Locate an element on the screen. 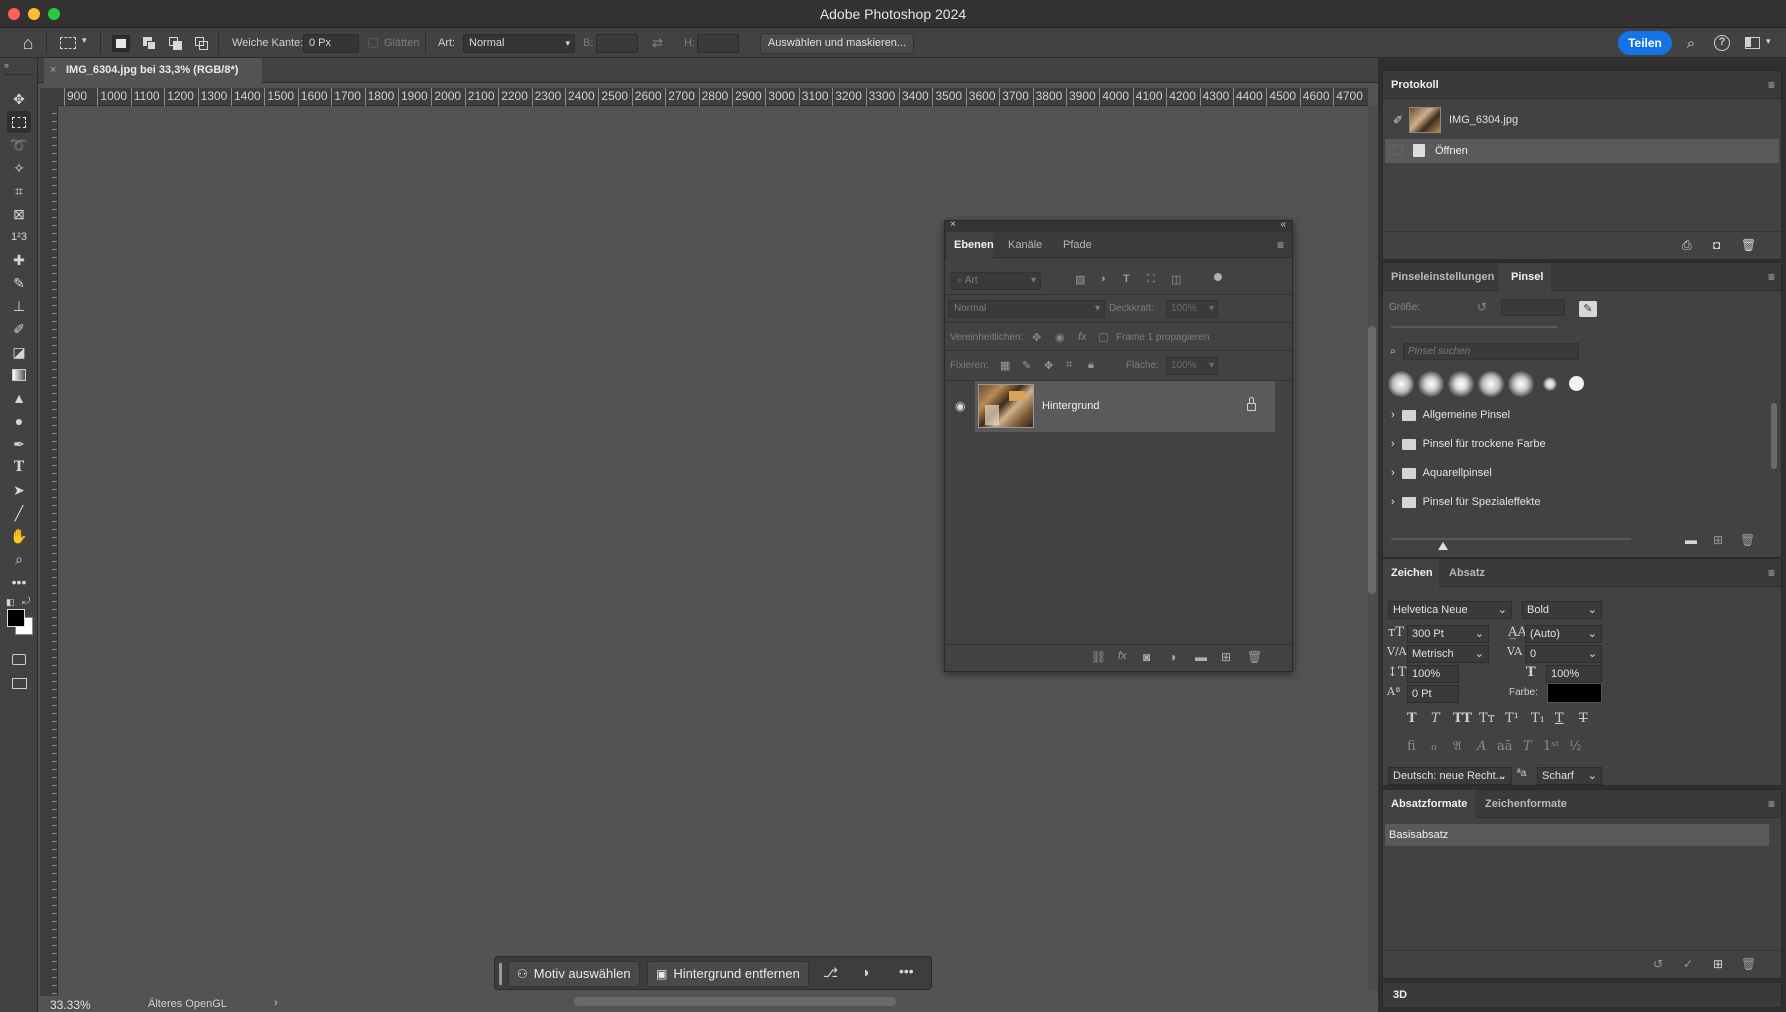 The height and width of the screenshot is (1012, 1786). document-tab: × IMG_6304.jpg bei 33,3% (RGB/8*) is located at coordinates (153, 70).